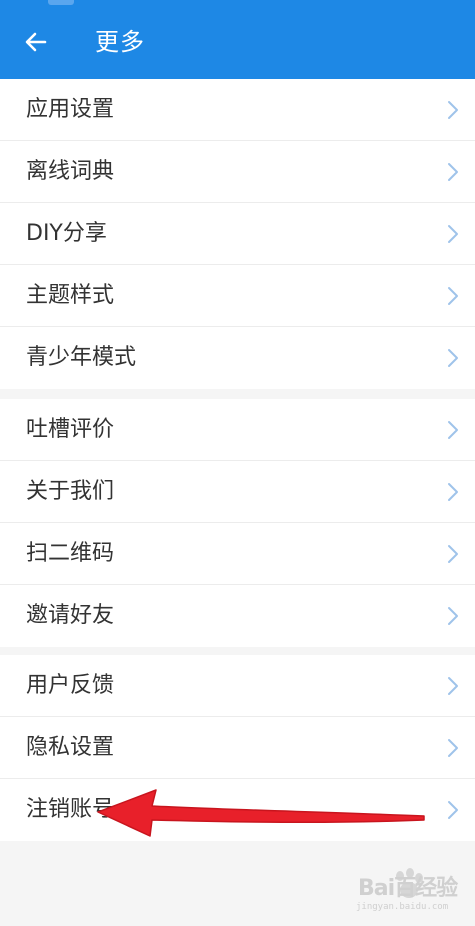 The width and height of the screenshot is (475, 926). Describe the element at coordinates (61, 2) in the screenshot. I see `status-bar-fragment` at that location.